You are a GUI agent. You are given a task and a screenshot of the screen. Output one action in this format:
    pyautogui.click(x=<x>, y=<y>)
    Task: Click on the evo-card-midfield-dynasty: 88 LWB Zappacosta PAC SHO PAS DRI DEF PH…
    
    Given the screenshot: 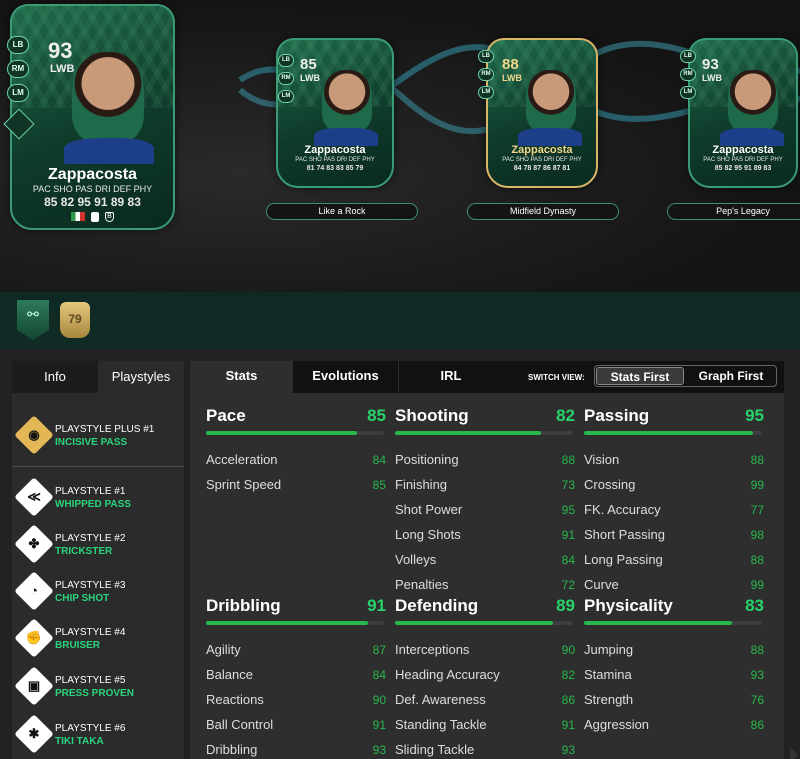 What is the action you would take?
    pyautogui.click(x=542, y=113)
    